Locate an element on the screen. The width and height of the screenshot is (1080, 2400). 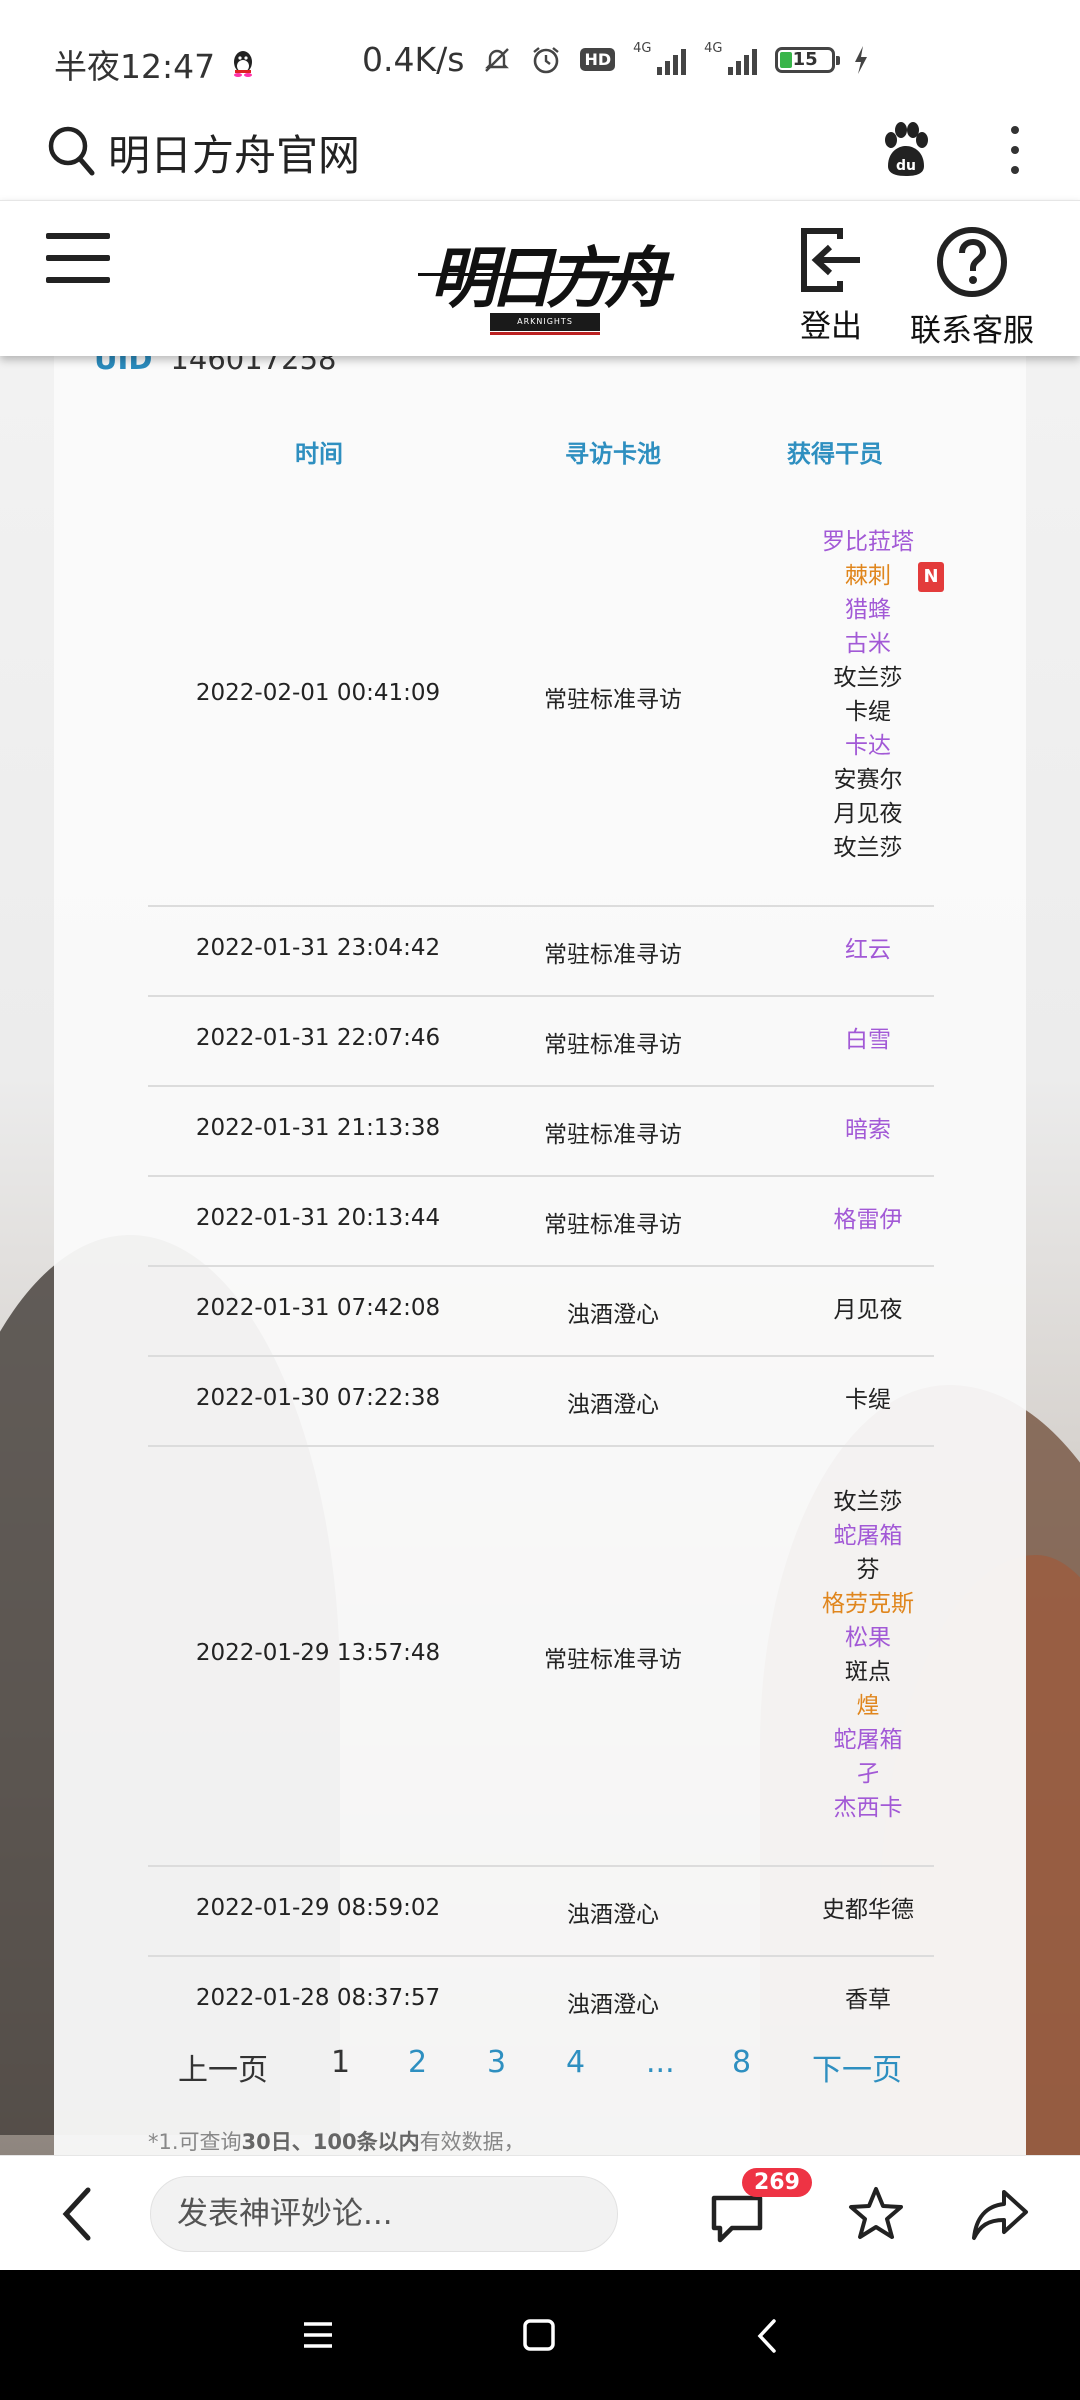
row-operators: 月见夜 is located at coordinates (868, 1310).